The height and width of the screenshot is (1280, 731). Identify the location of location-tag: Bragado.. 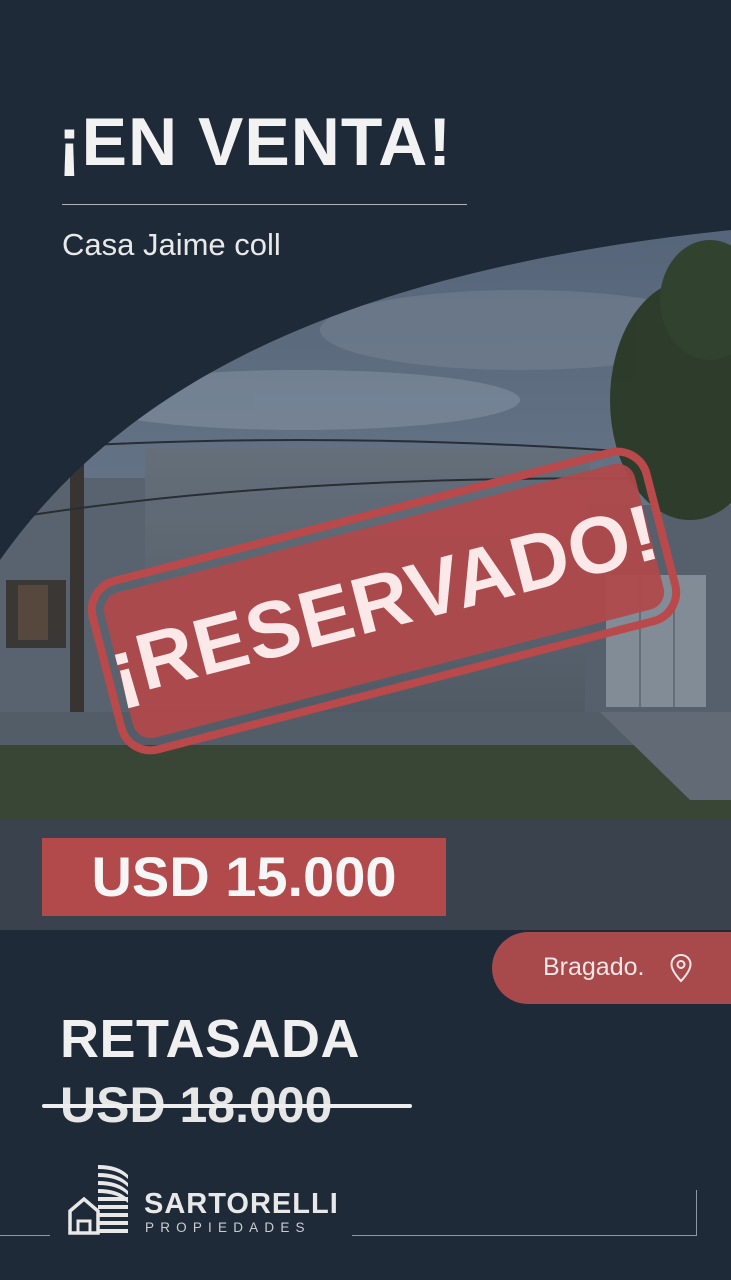
(611, 968).